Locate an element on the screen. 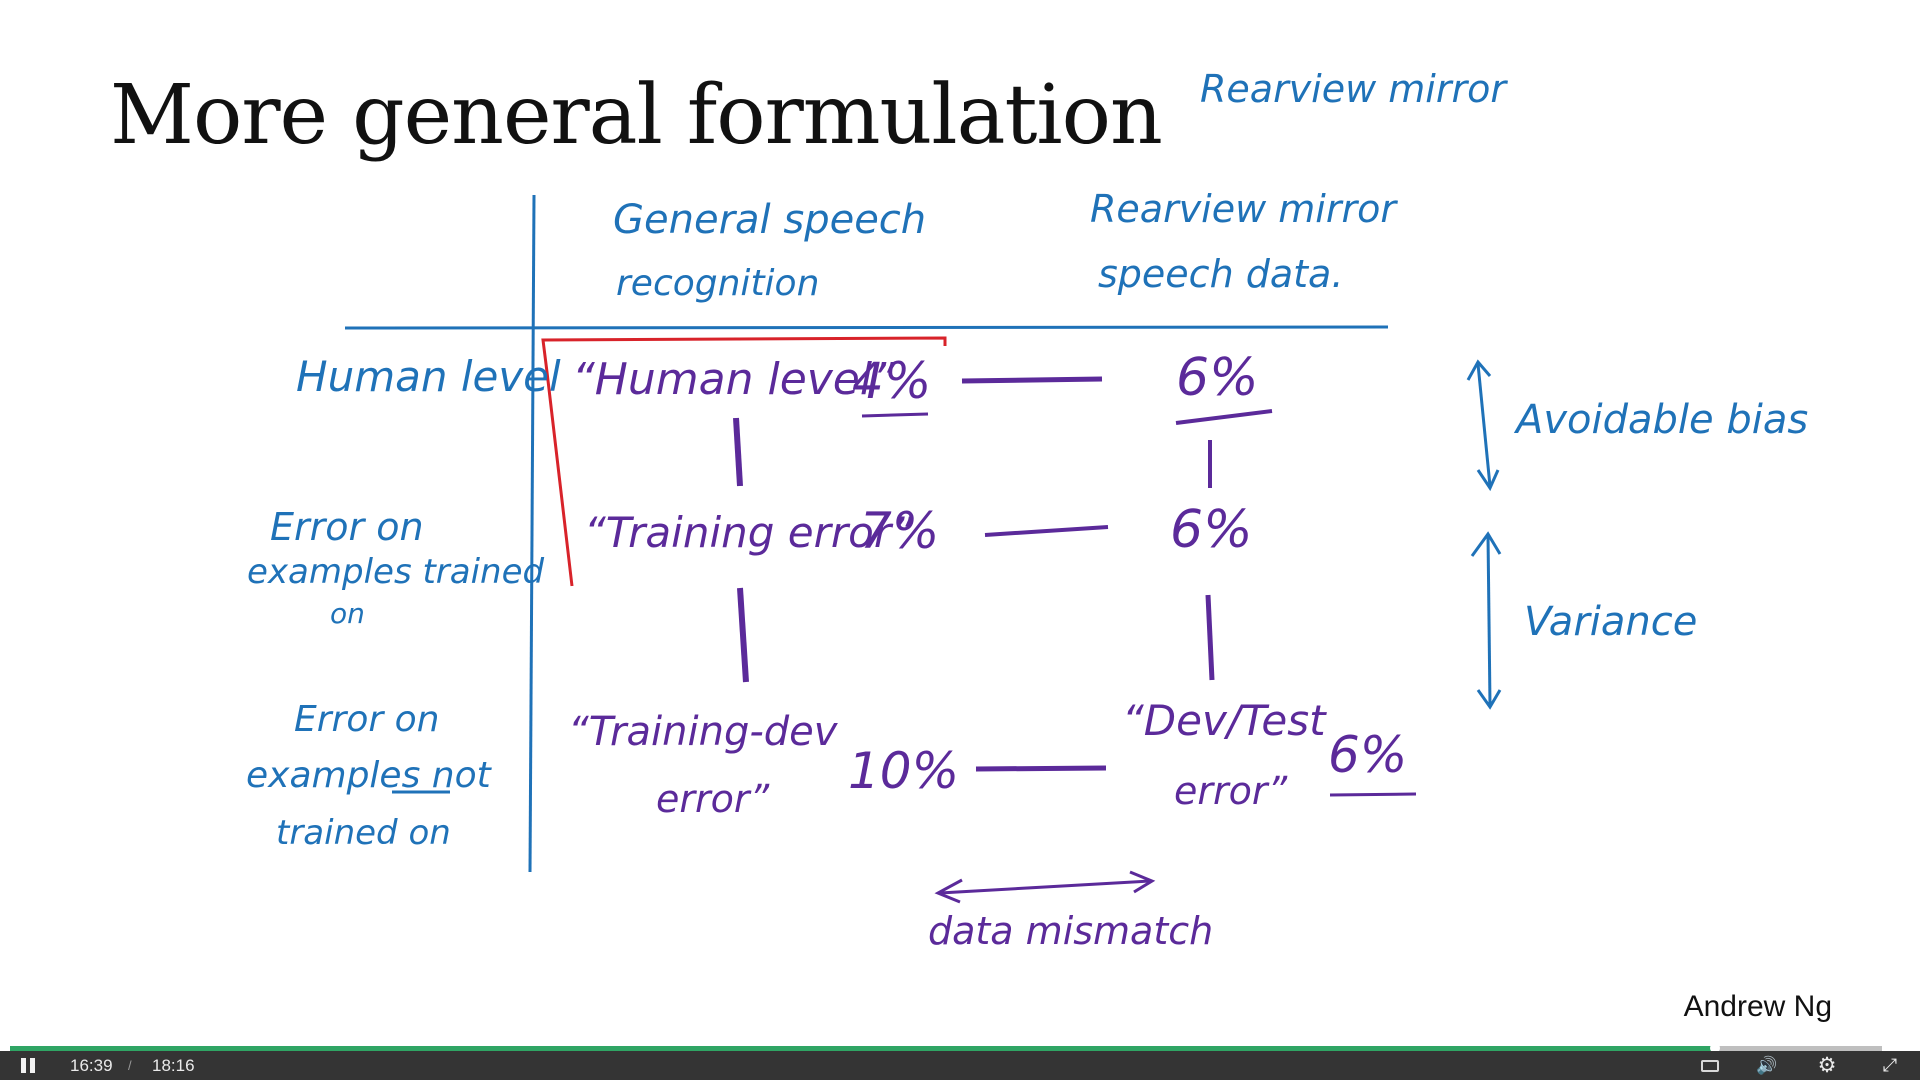  total-time: 18:16 is located at coordinates (173, 1065).